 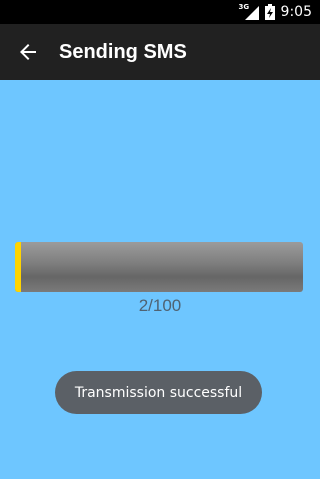 What do you see at coordinates (275, 12) in the screenshot?
I see `status-icons: 3G 9:05` at bounding box center [275, 12].